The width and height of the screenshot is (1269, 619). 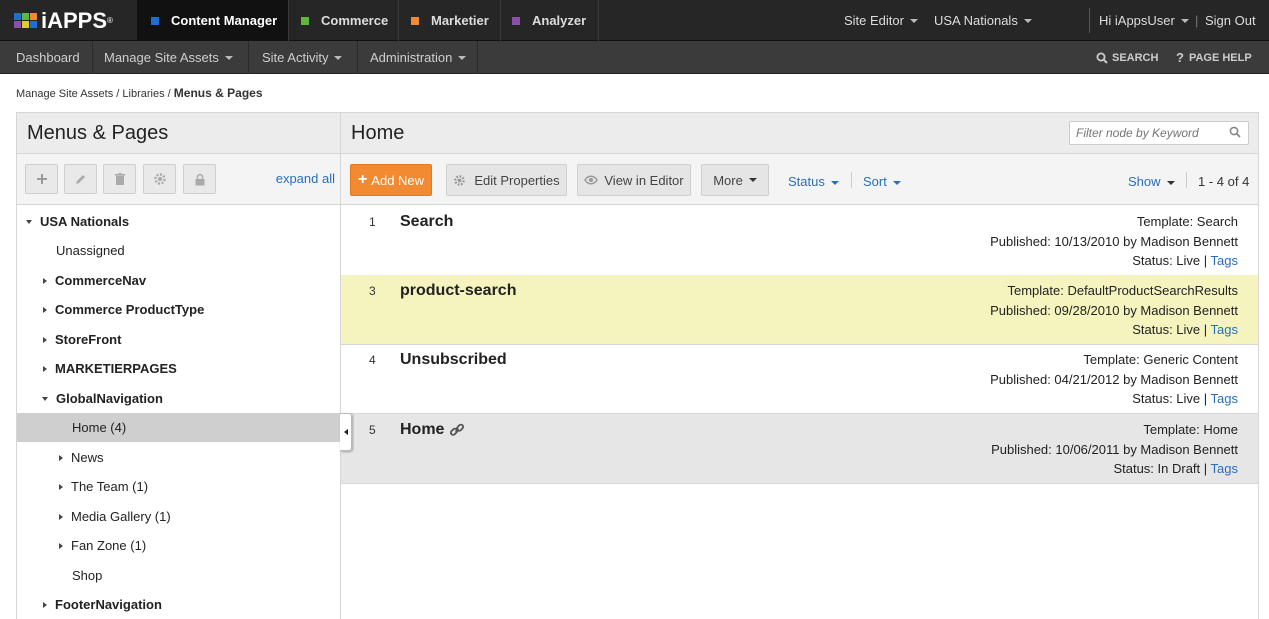 What do you see at coordinates (178, 545) in the screenshot?
I see `tree-node-fan-zone: Fan Zone (1)` at bounding box center [178, 545].